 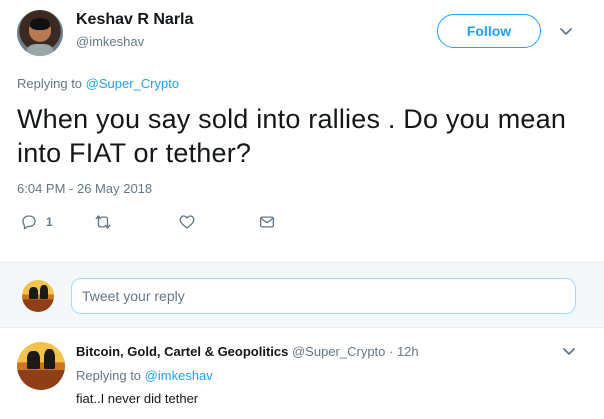 What do you see at coordinates (134, 20) in the screenshot?
I see `author-name: Keshav R Narla` at bounding box center [134, 20].